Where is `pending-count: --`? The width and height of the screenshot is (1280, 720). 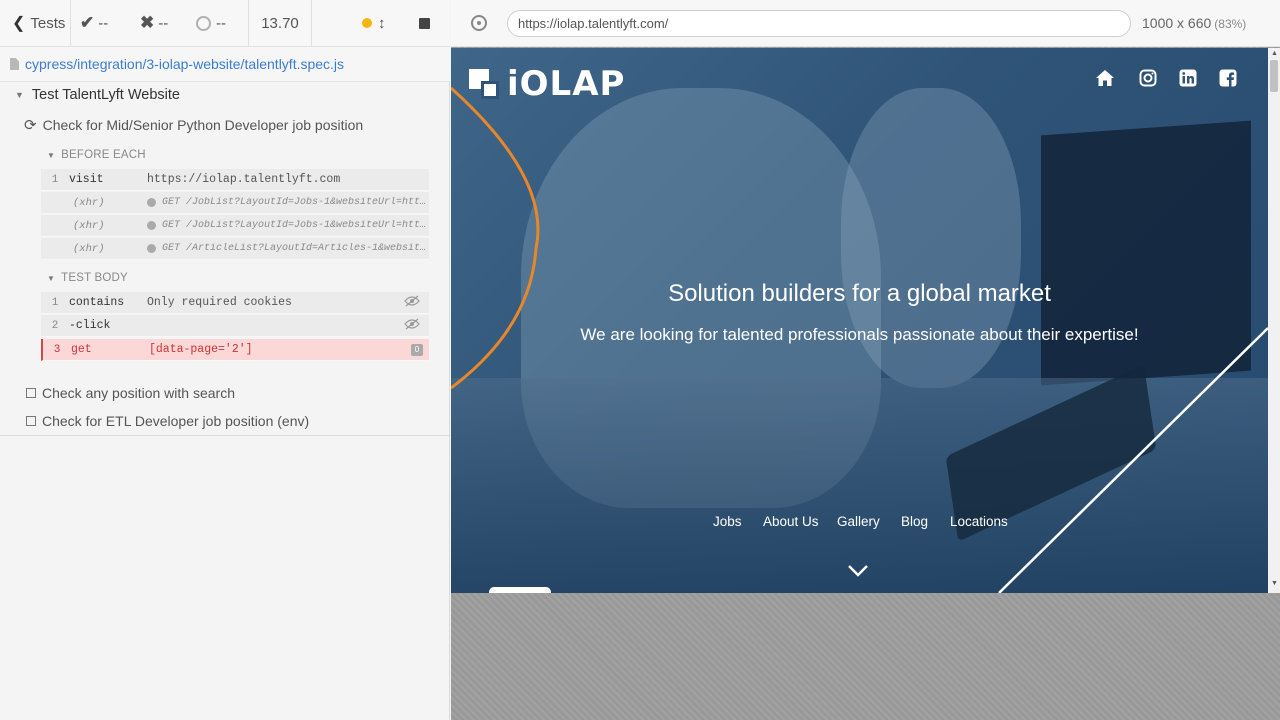 pending-count: -- is located at coordinates (221, 23).